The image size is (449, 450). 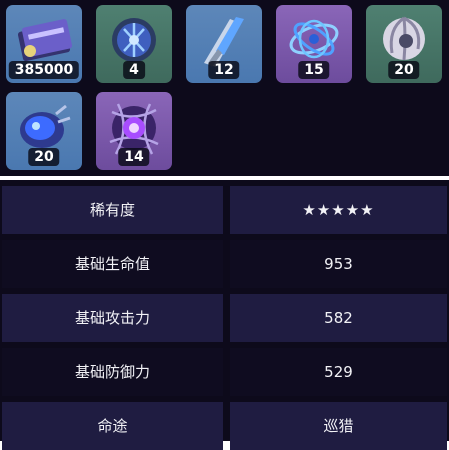 What do you see at coordinates (112, 372) in the screenshot?
I see `stat-label: 基础防御力` at bounding box center [112, 372].